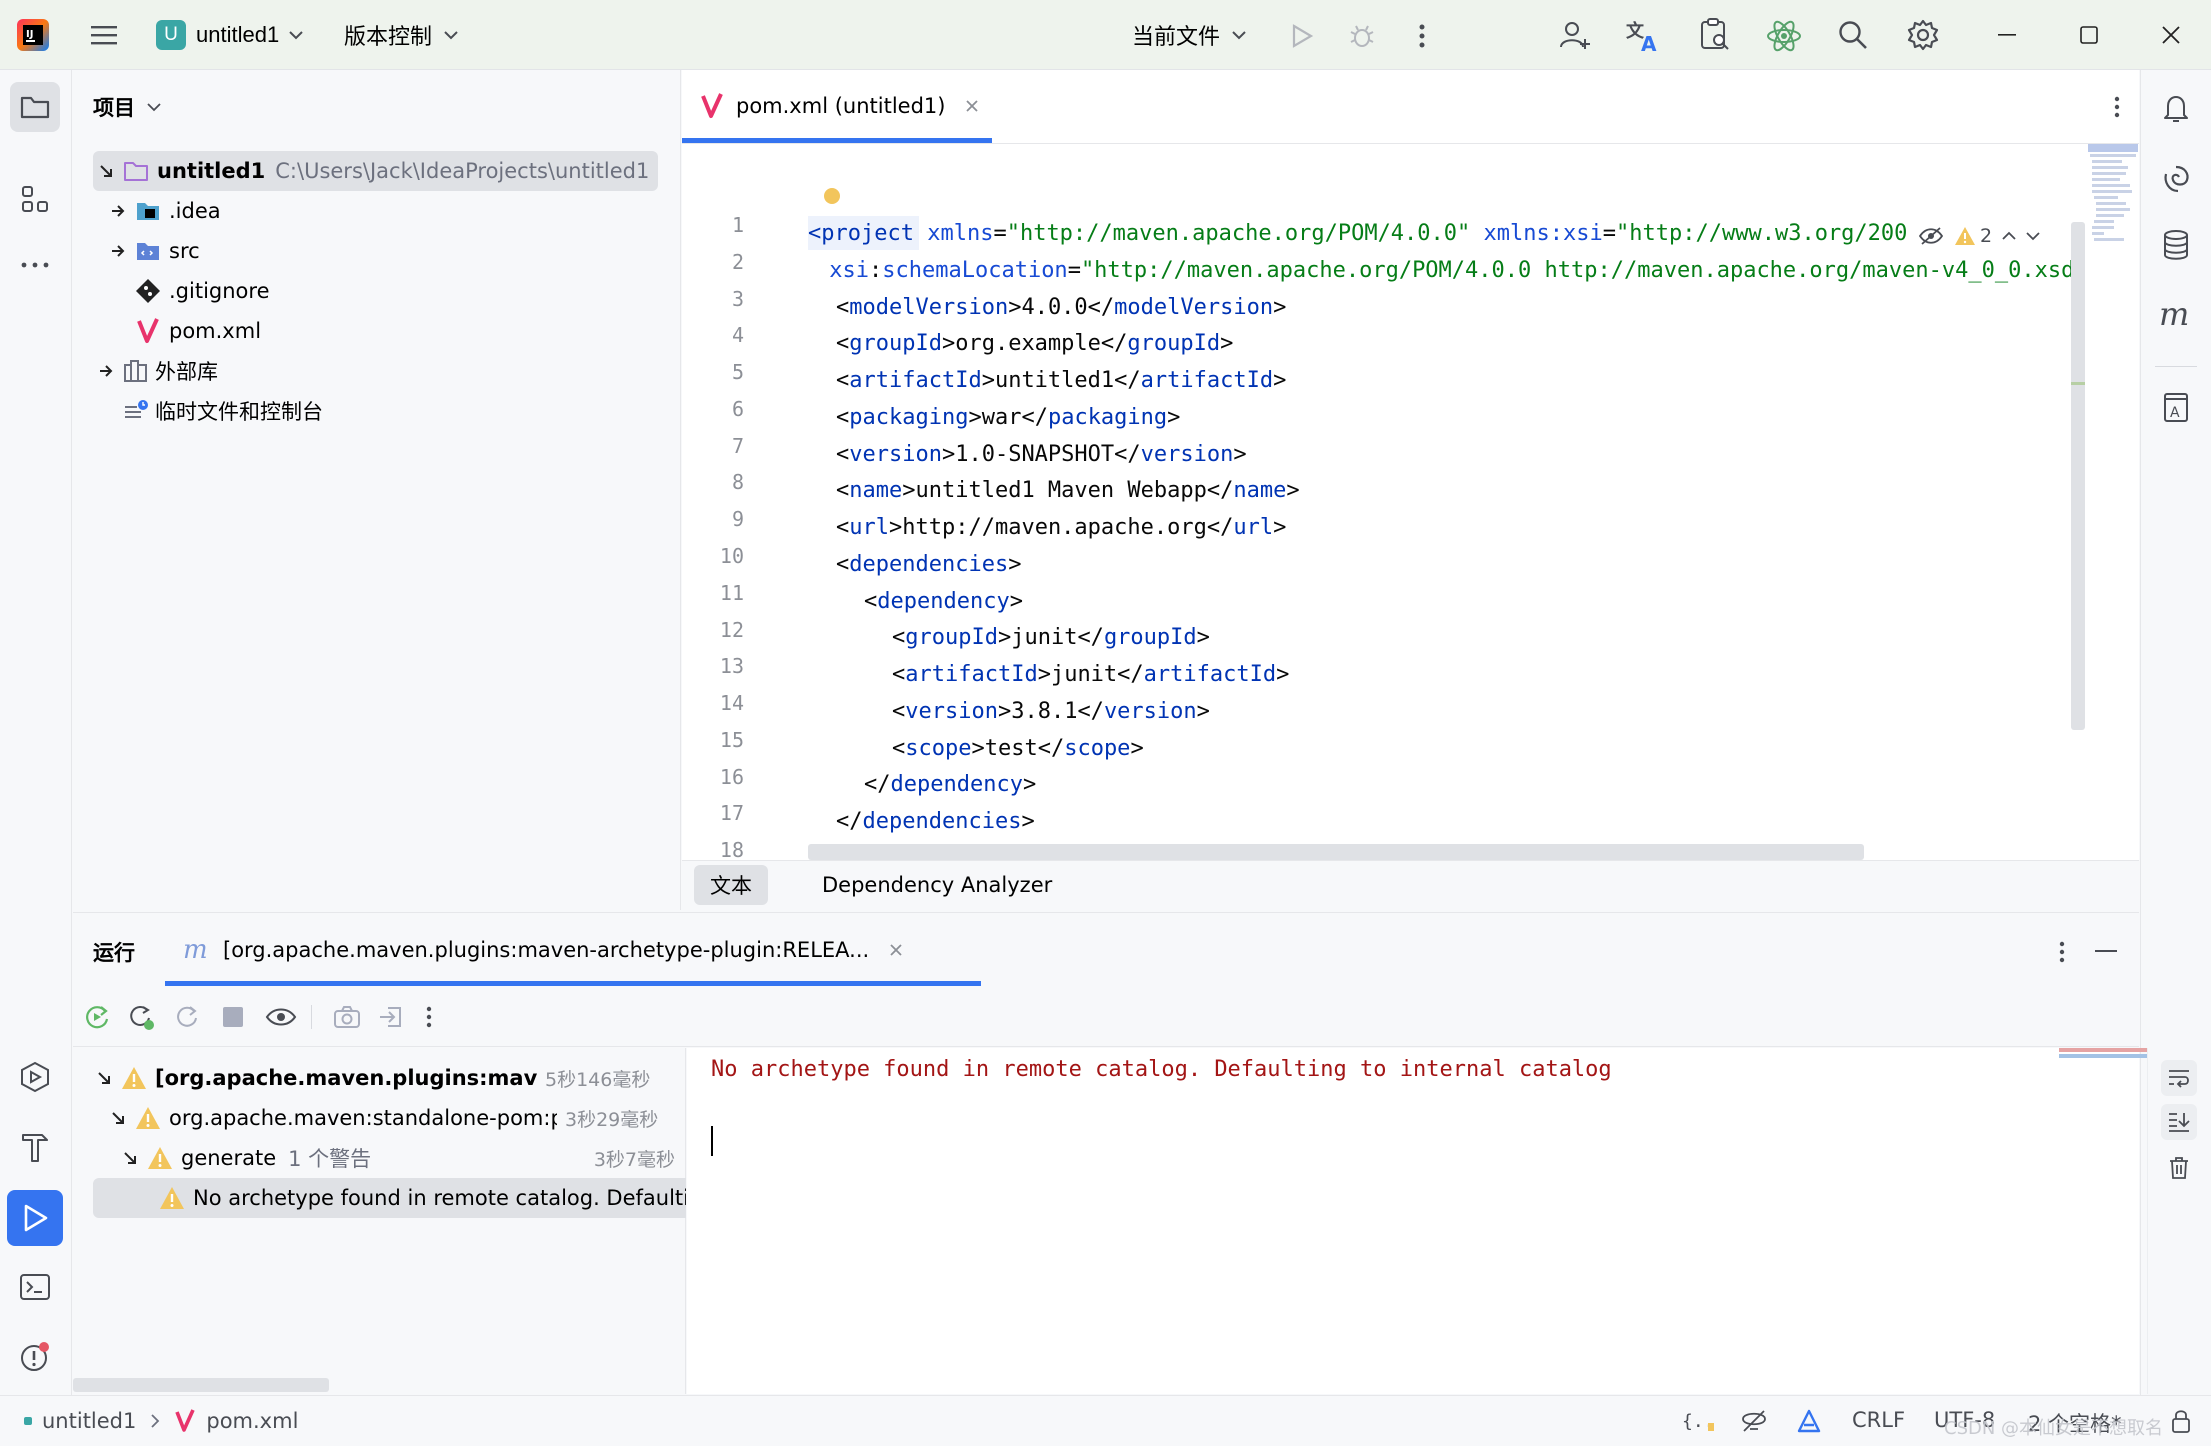 This screenshot has height=1446, width=2211. Describe the element at coordinates (1698, 1421) in the screenshot. I see `json-schema-icon: {..}` at that location.